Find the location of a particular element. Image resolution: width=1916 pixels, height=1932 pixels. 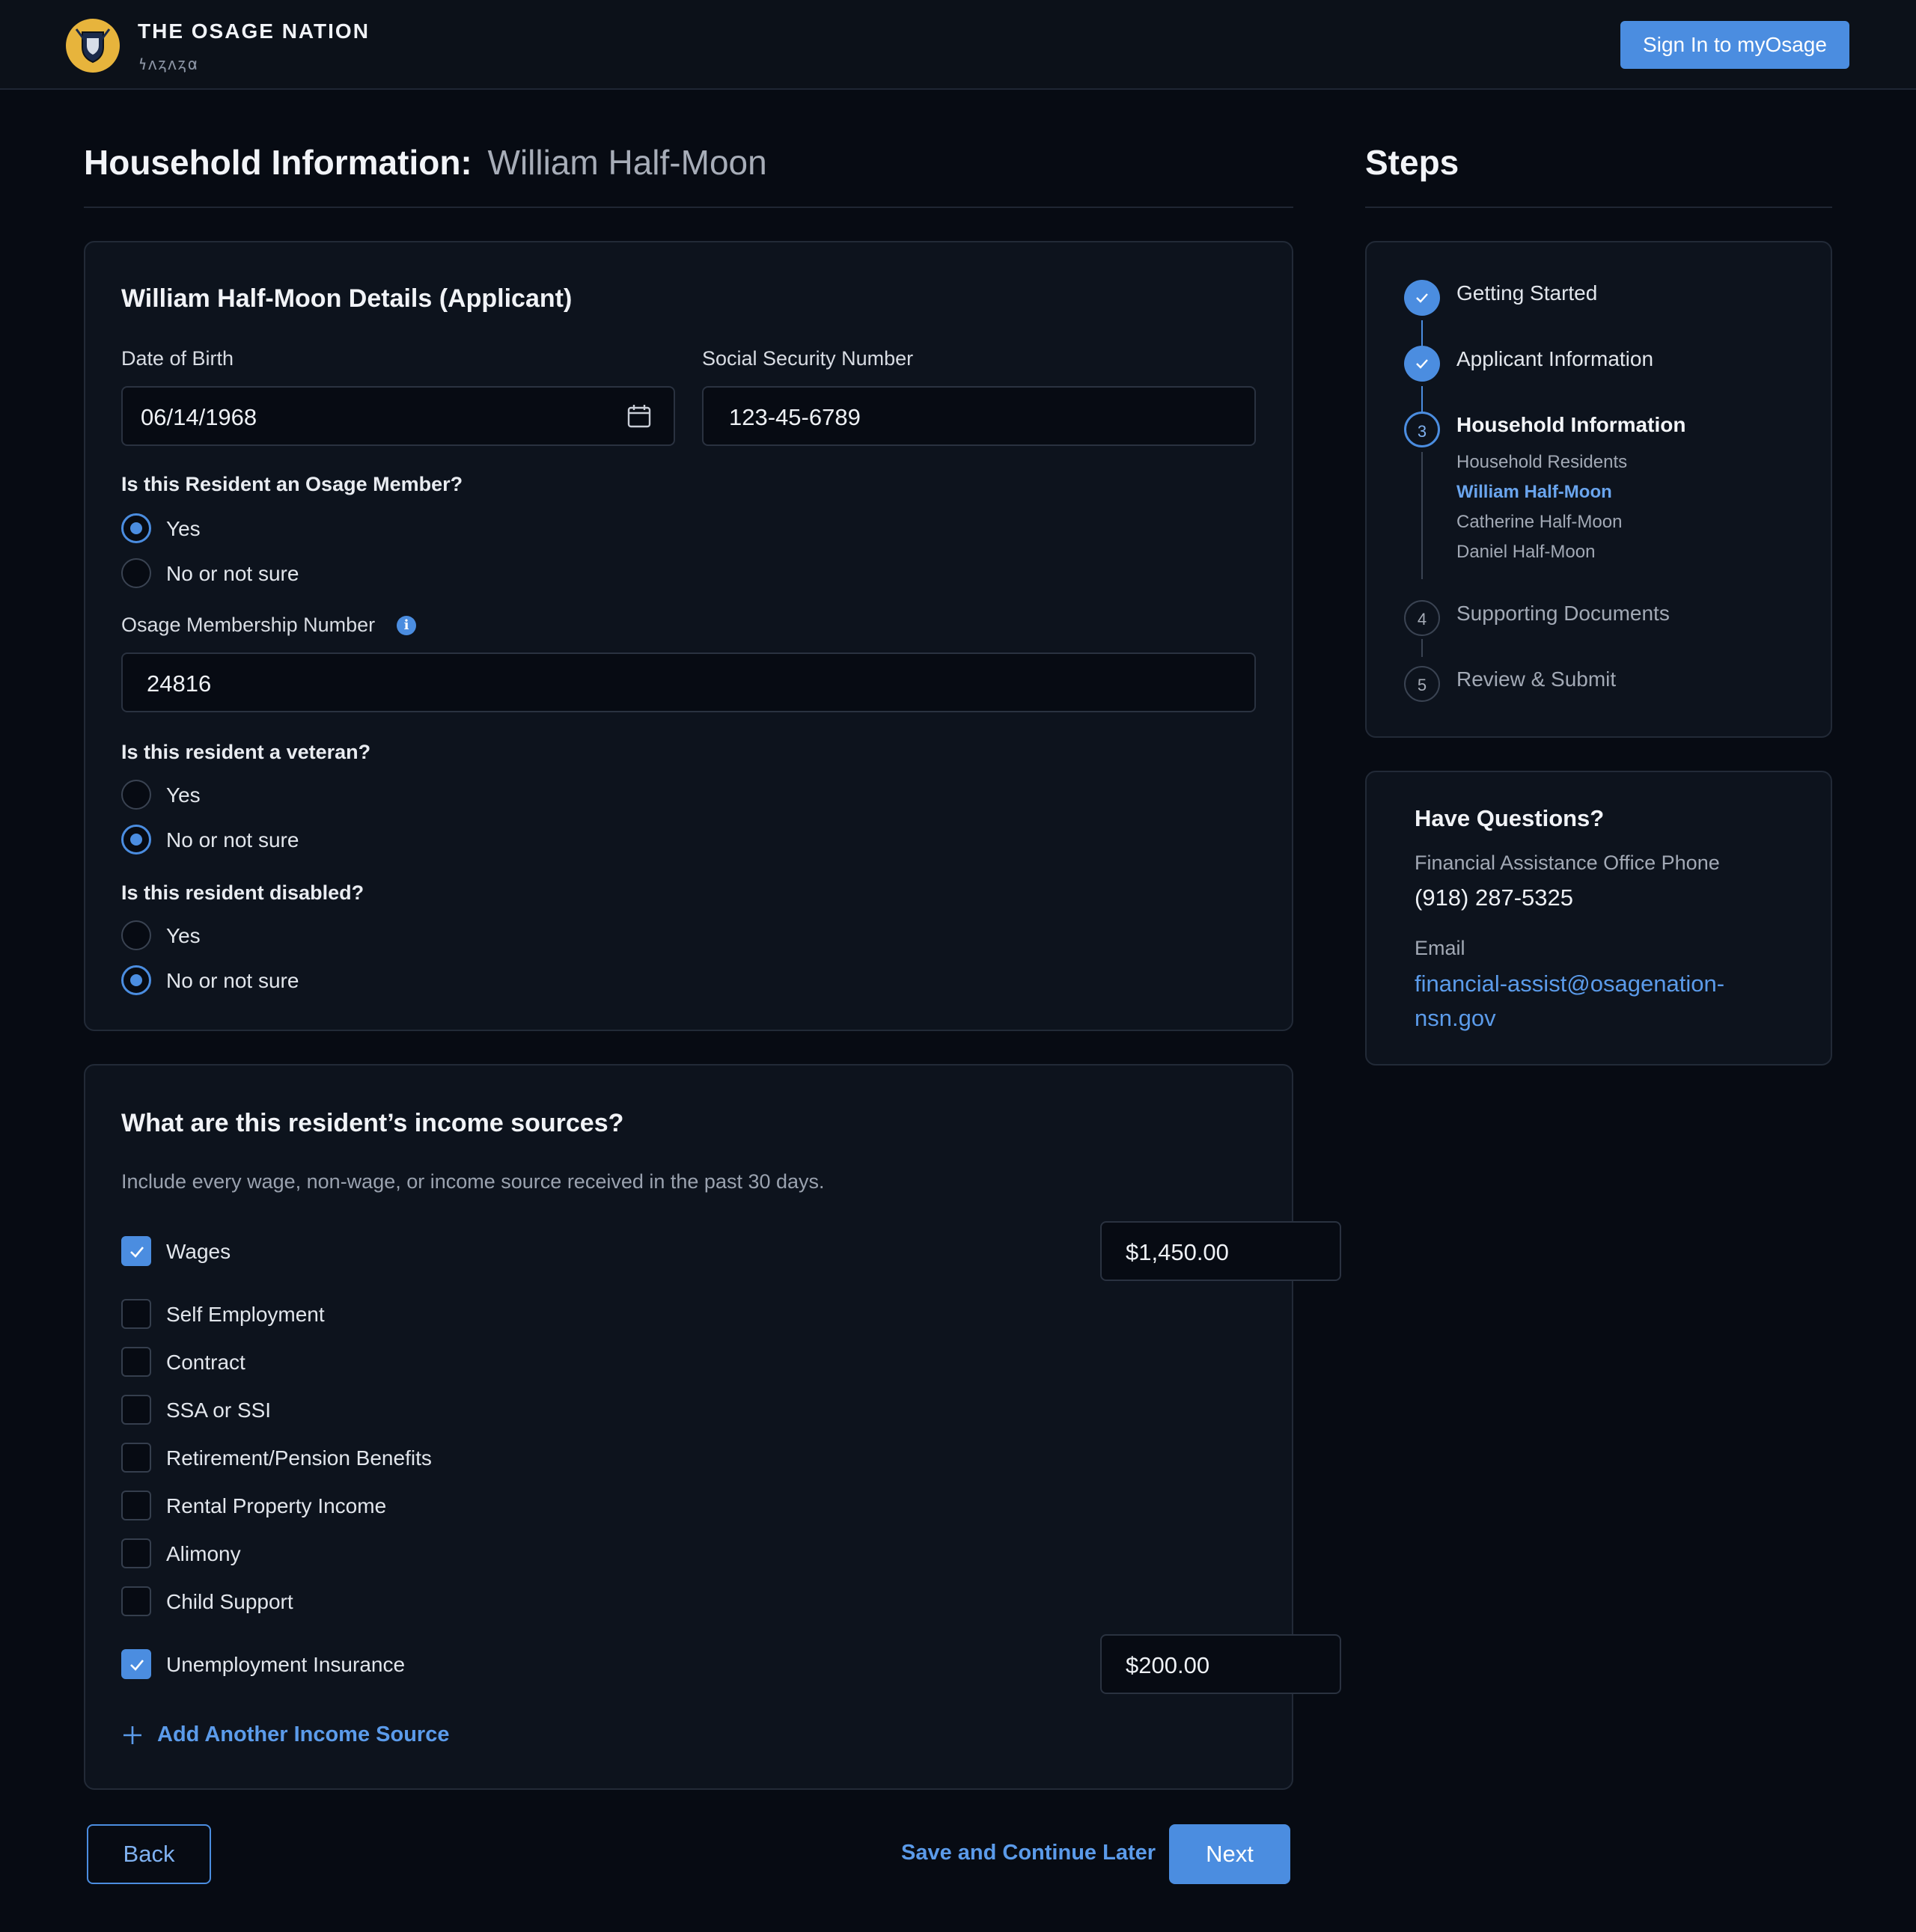

membership-value: 24816 is located at coordinates (179, 684).